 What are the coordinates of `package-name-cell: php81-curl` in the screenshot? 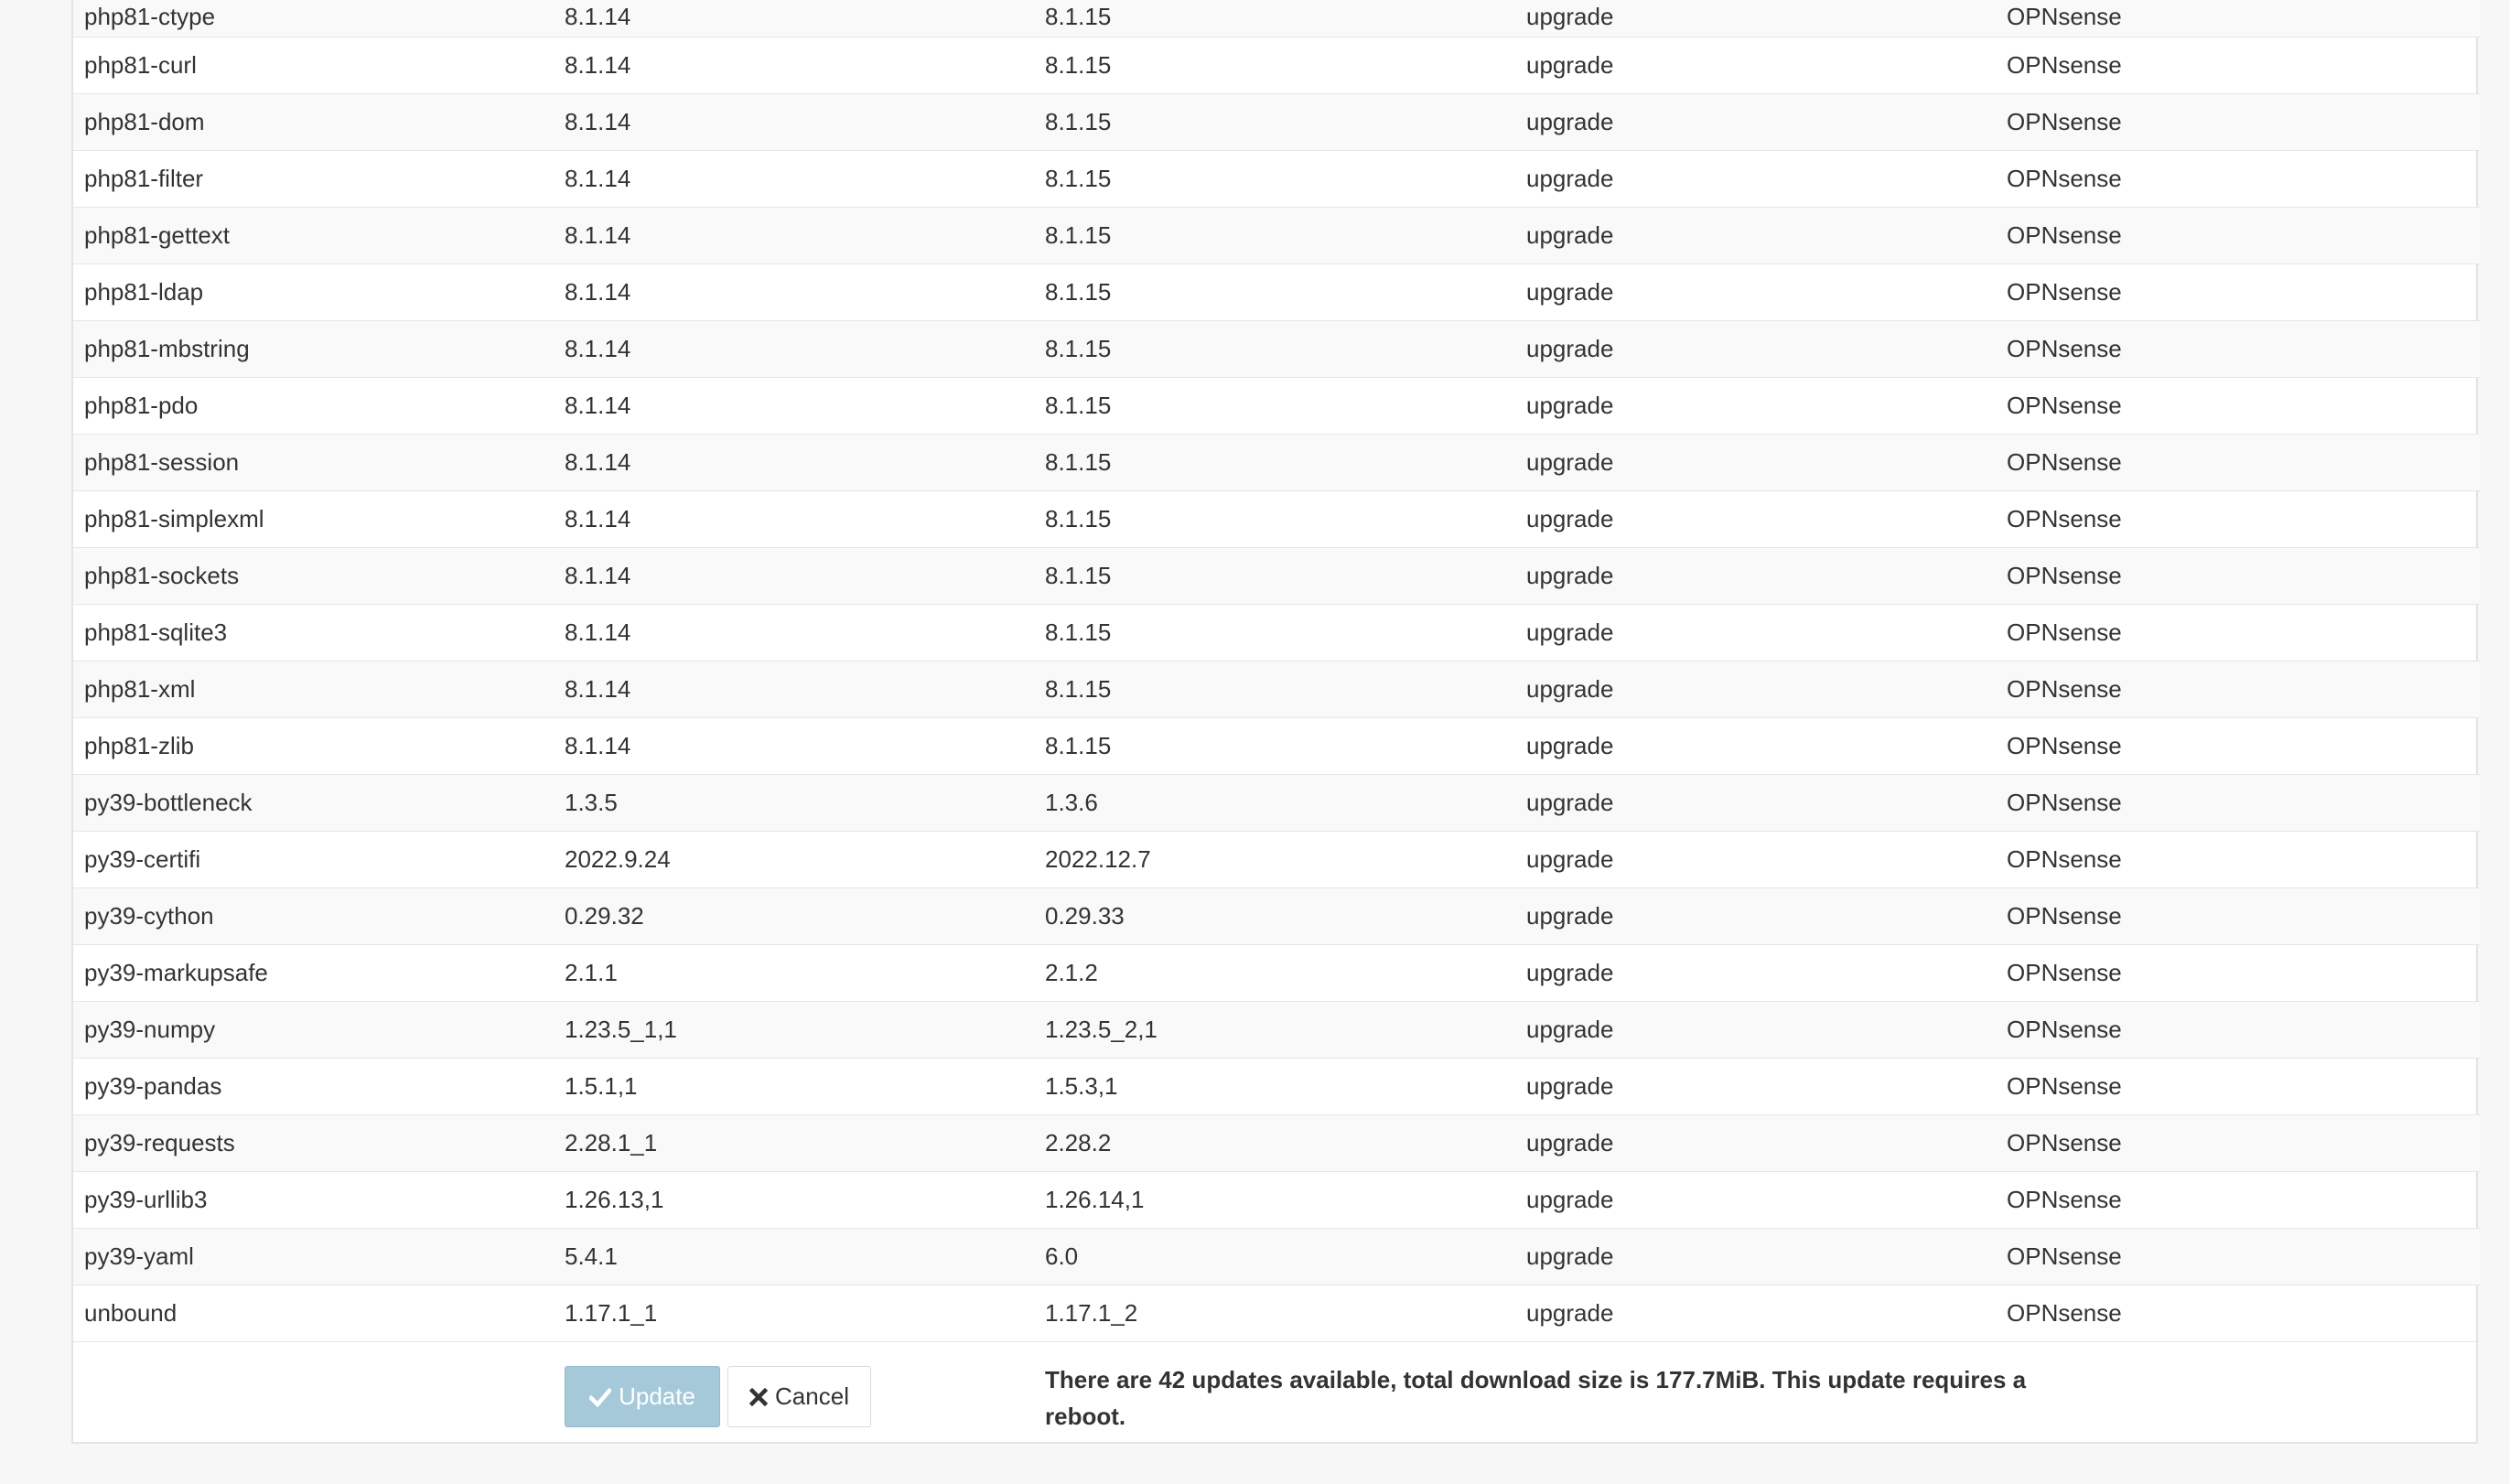 It's located at (313, 65).